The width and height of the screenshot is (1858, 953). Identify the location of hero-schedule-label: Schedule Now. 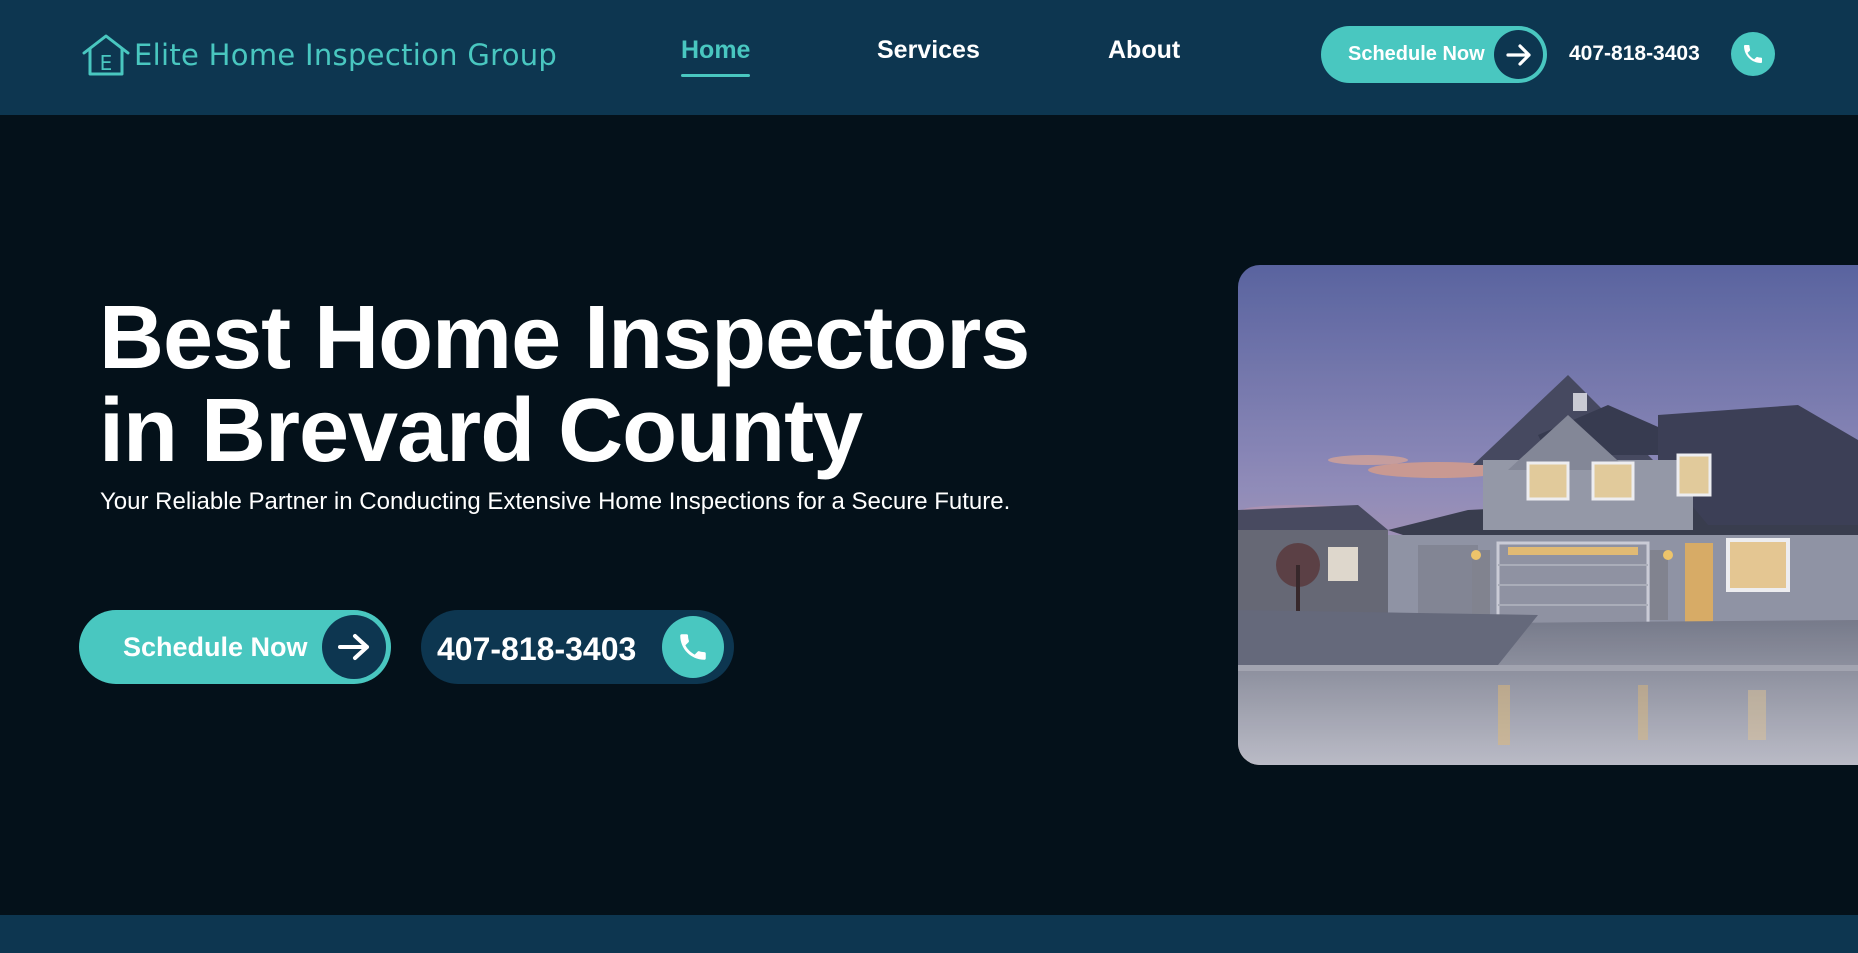
(215, 647).